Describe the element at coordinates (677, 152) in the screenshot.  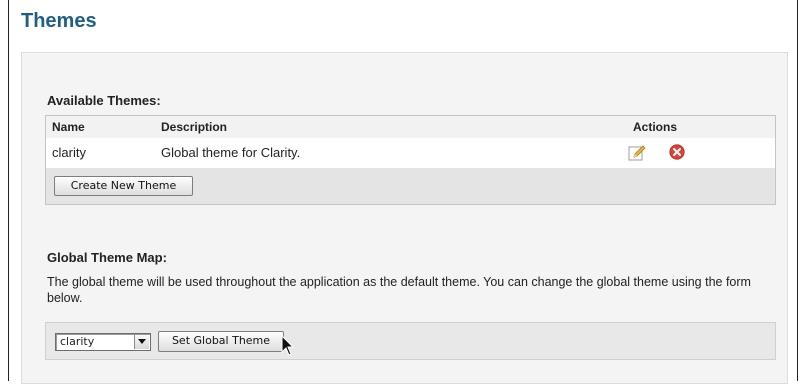
I see `delete-icon` at that location.